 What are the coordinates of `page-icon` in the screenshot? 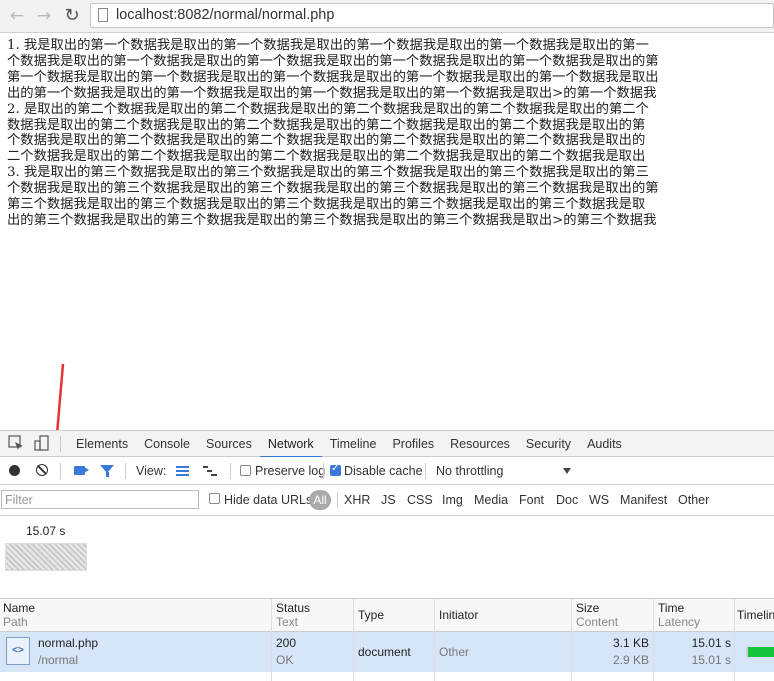 It's located at (103, 15).